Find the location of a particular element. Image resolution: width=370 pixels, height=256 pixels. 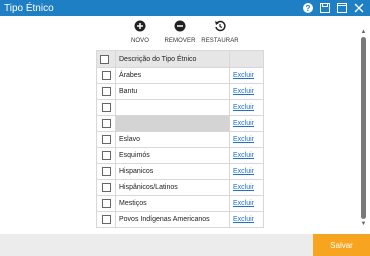

table-row: Mestiços Excluir is located at coordinates (180, 203).